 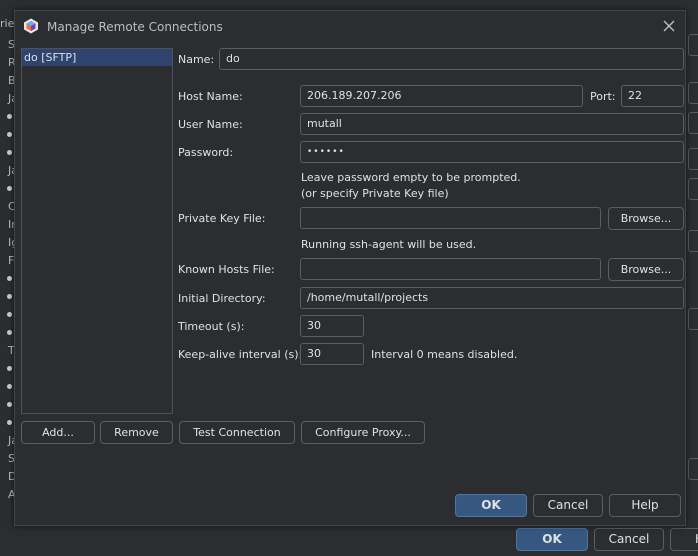 I want to click on password-hint: Leave password empty to be prompted., so click(x=411, y=177).